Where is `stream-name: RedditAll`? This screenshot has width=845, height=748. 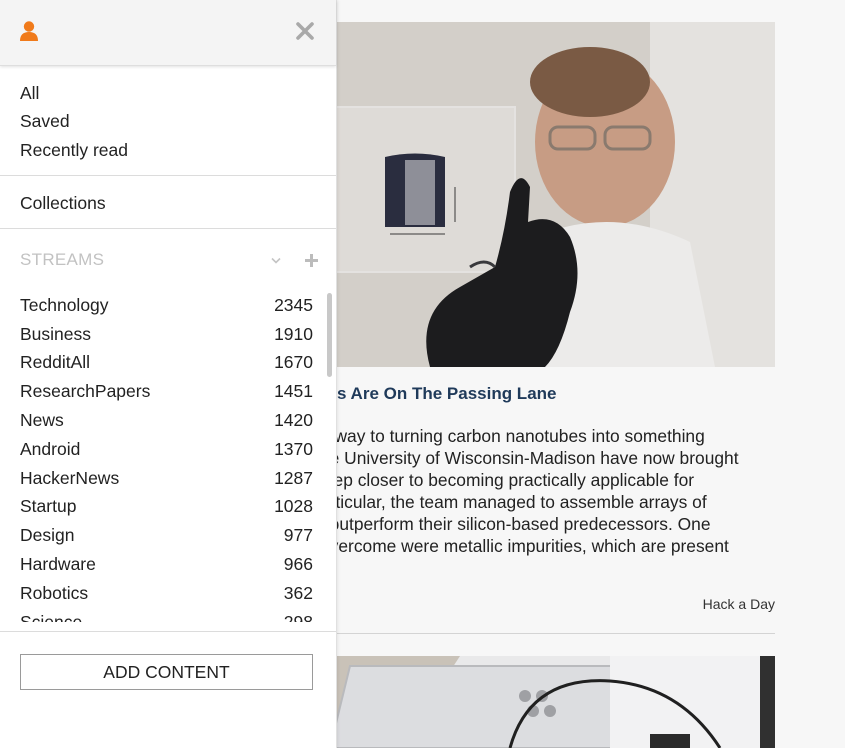 stream-name: RedditAll is located at coordinates (55, 362).